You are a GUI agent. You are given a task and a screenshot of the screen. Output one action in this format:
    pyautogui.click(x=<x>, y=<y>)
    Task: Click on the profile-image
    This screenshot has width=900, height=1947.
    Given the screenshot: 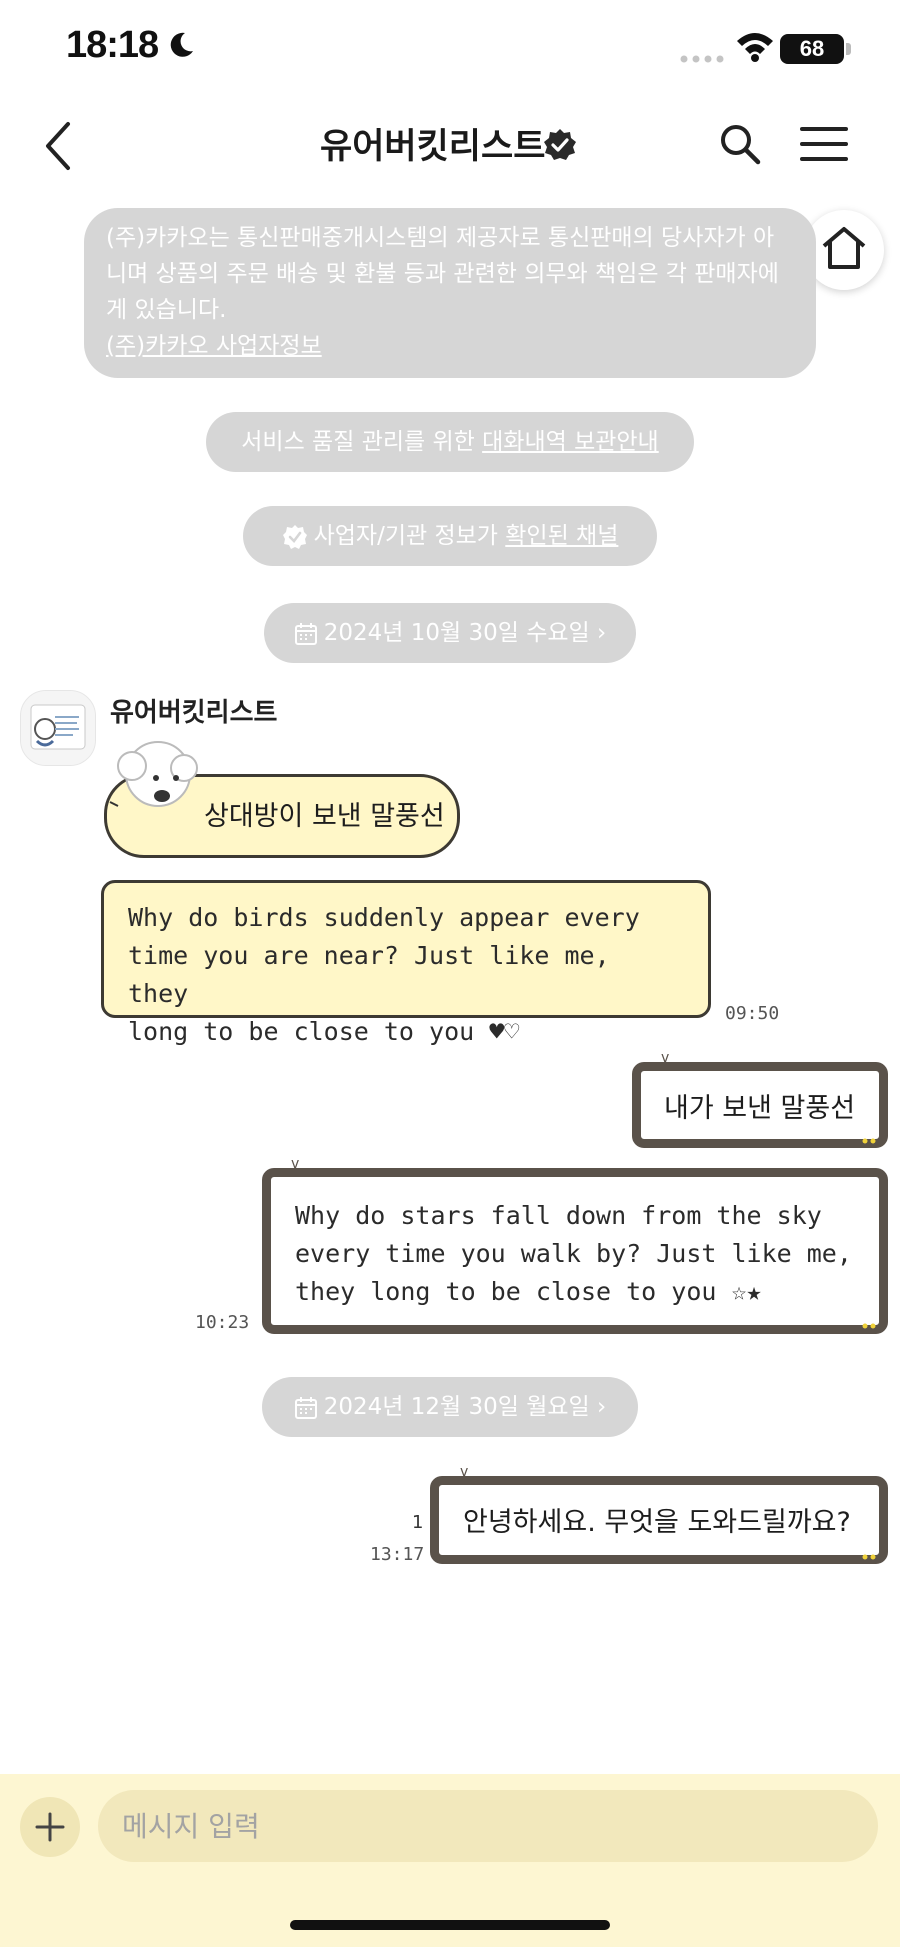 What is the action you would take?
    pyautogui.click(x=58, y=728)
    